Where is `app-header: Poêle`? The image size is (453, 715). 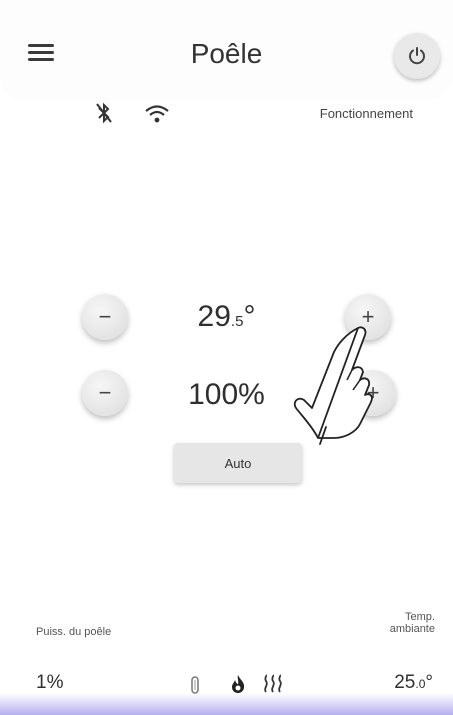 app-header: Poêle is located at coordinates (226, 50).